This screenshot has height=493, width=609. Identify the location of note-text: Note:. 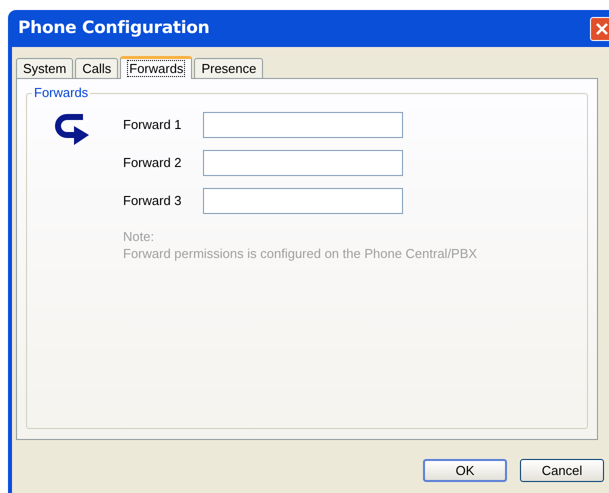
(139, 236).